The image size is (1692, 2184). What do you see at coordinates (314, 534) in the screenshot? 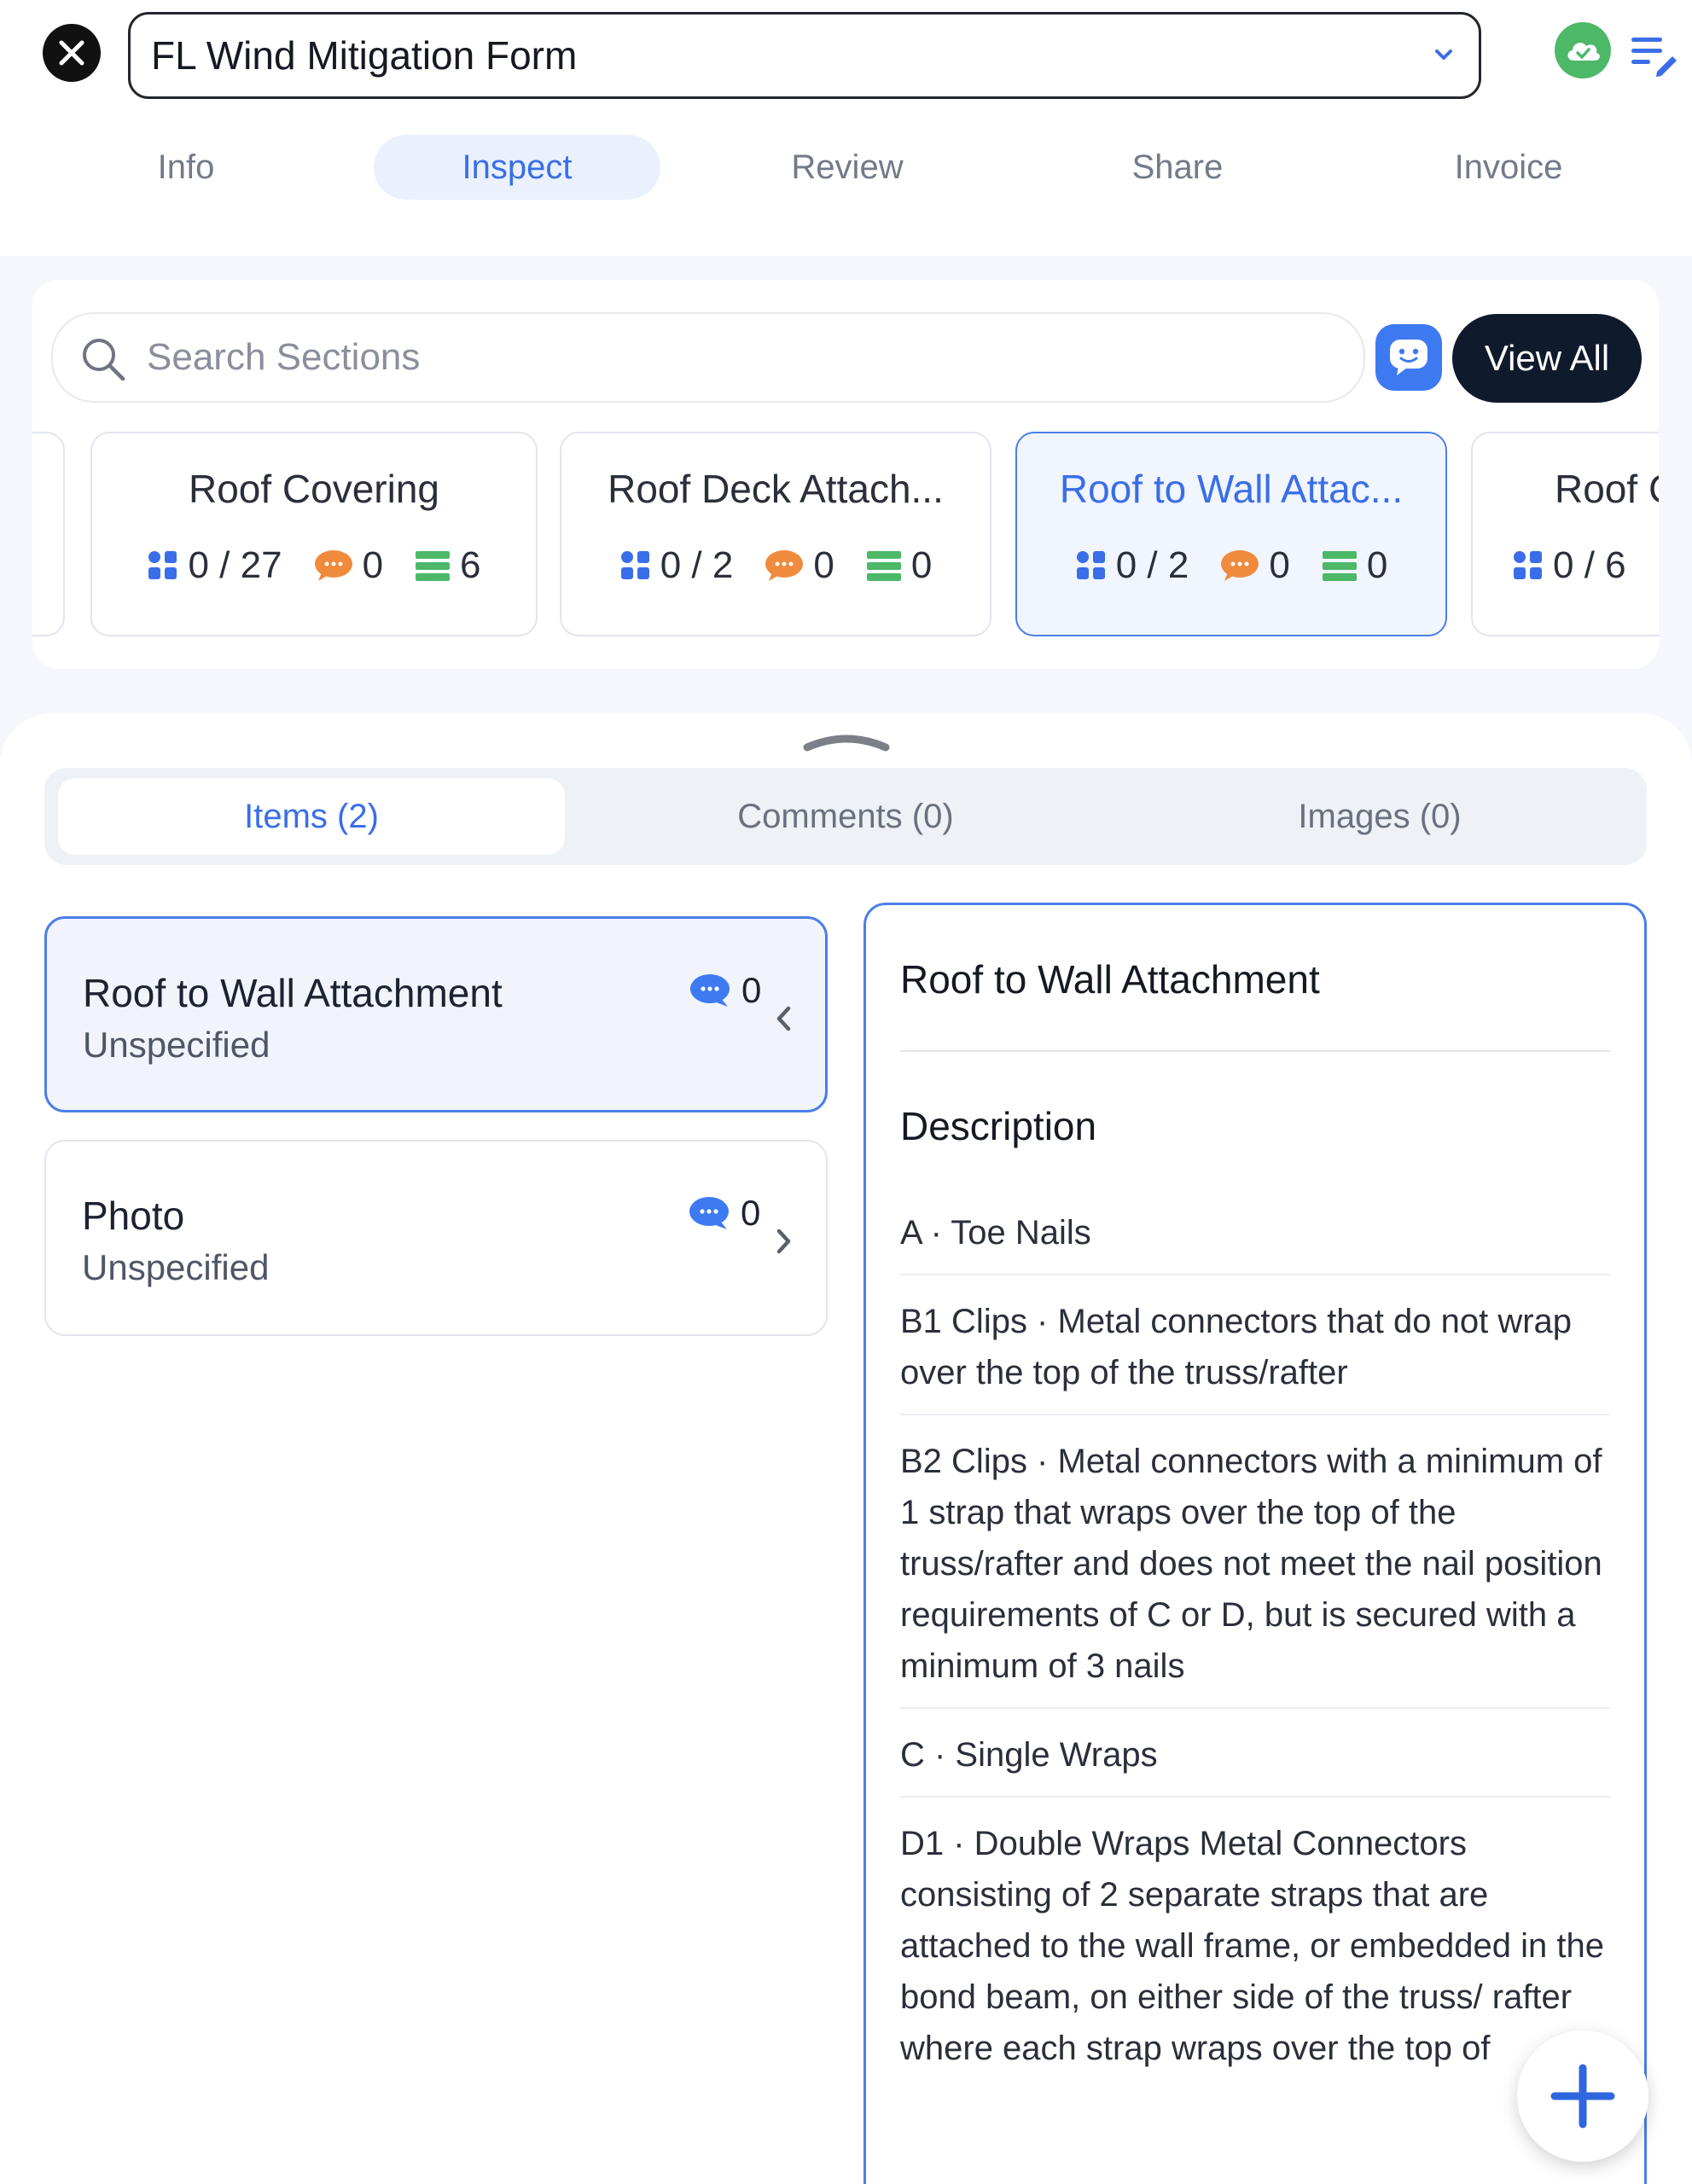
I see `section-card-roof-covering: Roof Covering 0 / 27 0 6` at bounding box center [314, 534].